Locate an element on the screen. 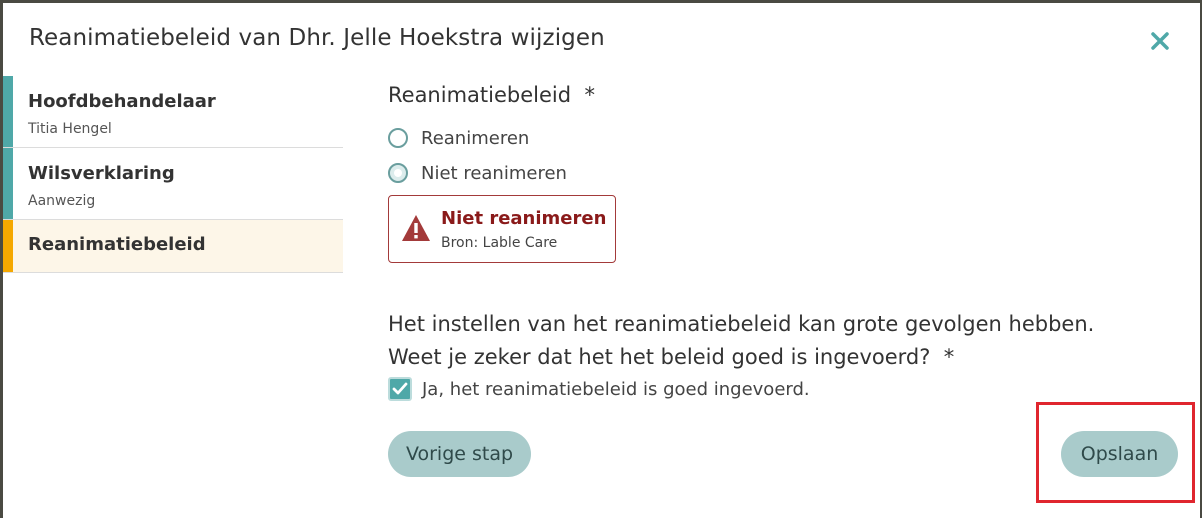 The height and width of the screenshot is (518, 1202). sidebar-step-wilsverklaring: Wilsverklaring Aanwezig is located at coordinates (173, 184).